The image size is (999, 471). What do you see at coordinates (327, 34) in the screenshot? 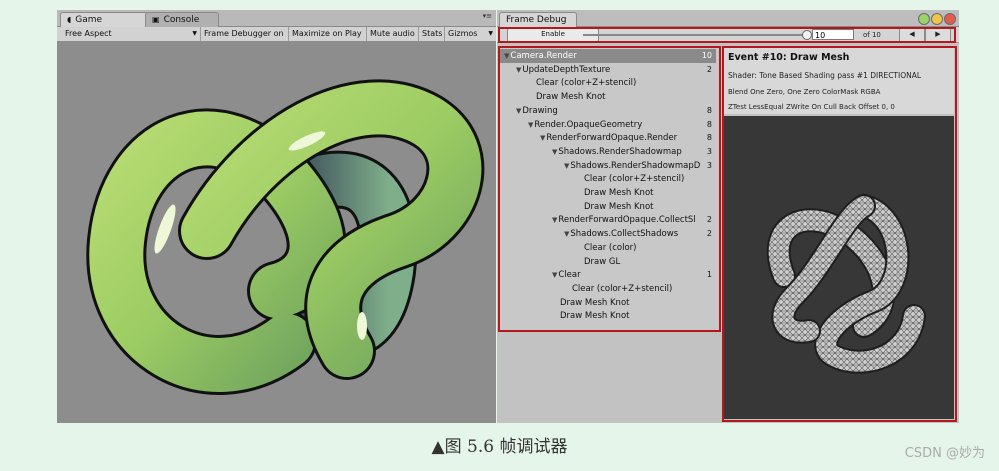
I see `maximize-on-play-toggle: Maximize on Play` at bounding box center [327, 34].